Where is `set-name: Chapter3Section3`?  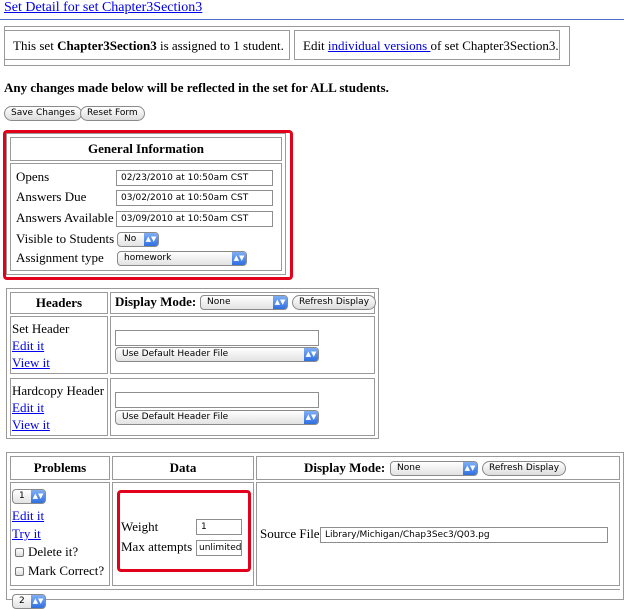
set-name: Chapter3Section3 is located at coordinates (107, 45).